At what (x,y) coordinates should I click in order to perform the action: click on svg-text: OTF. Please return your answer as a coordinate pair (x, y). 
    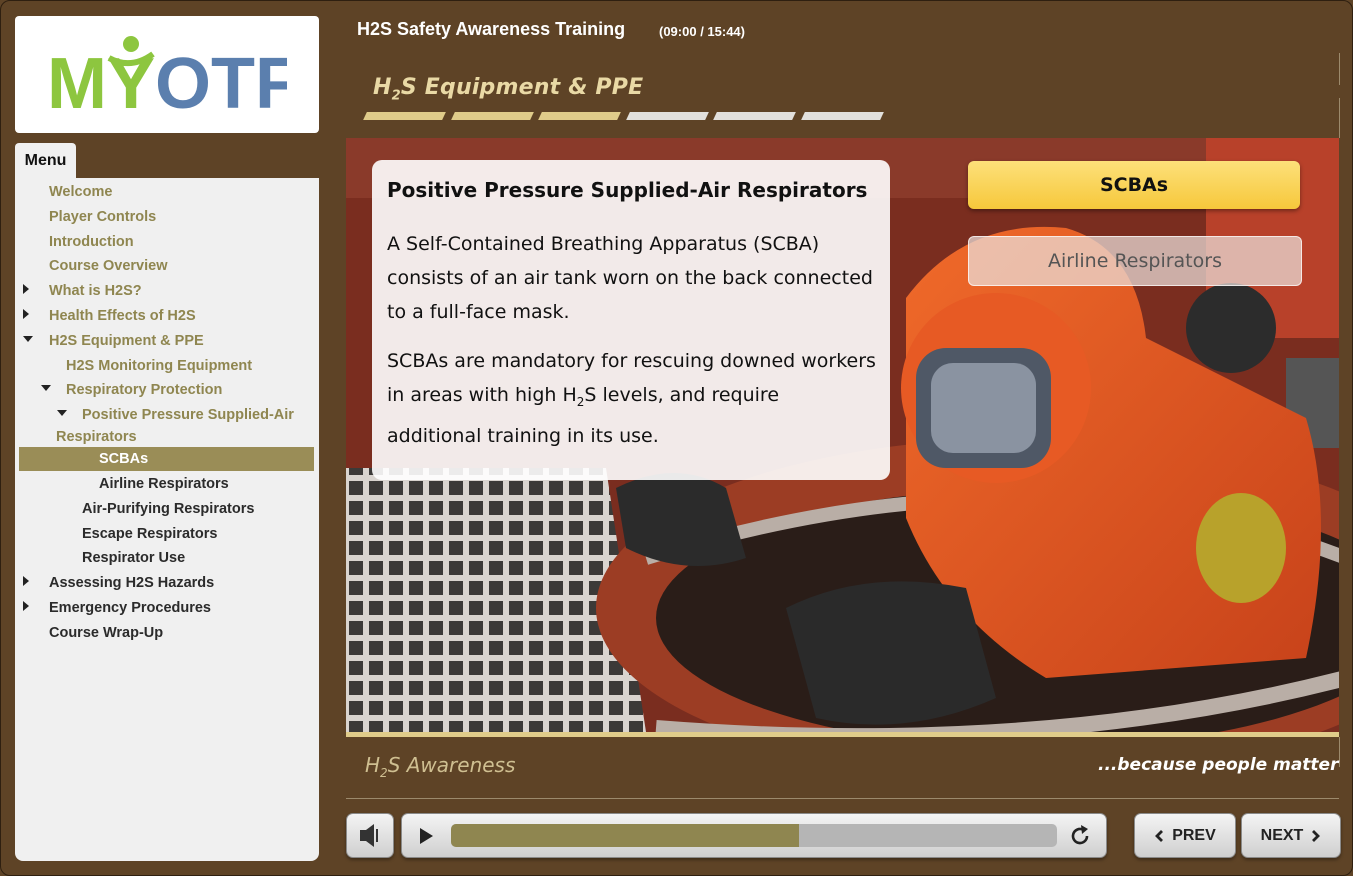
    Looking at the image, I should click on (221, 82).